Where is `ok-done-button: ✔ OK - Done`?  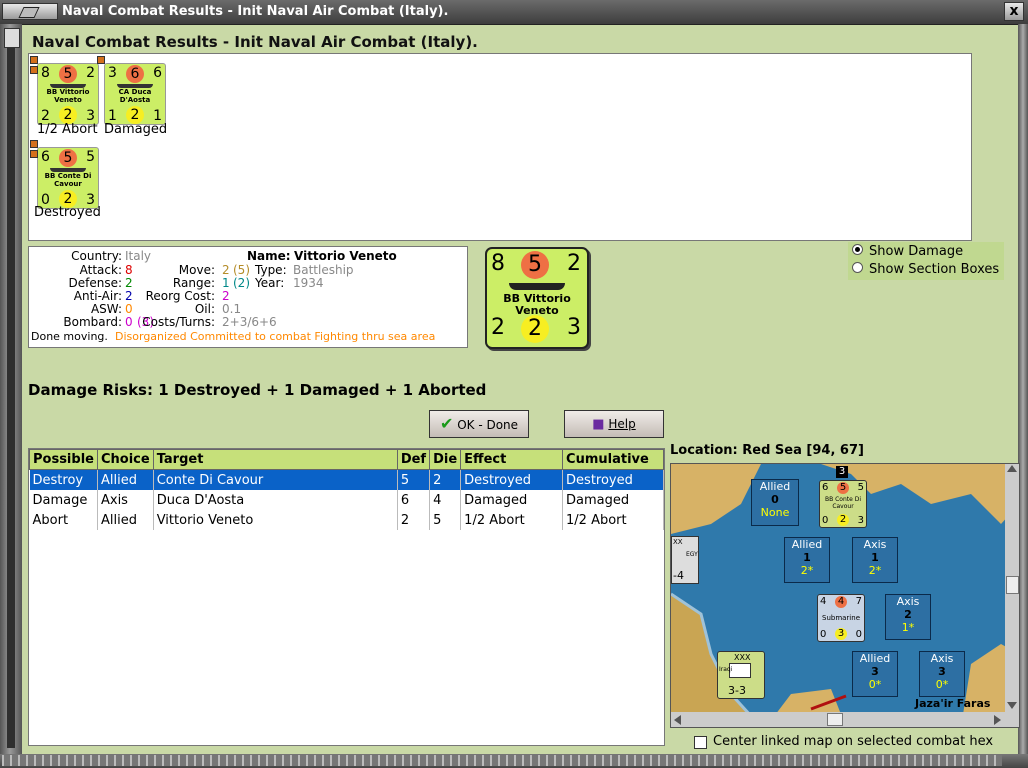
ok-done-button: ✔ OK - Done is located at coordinates (479, 424).